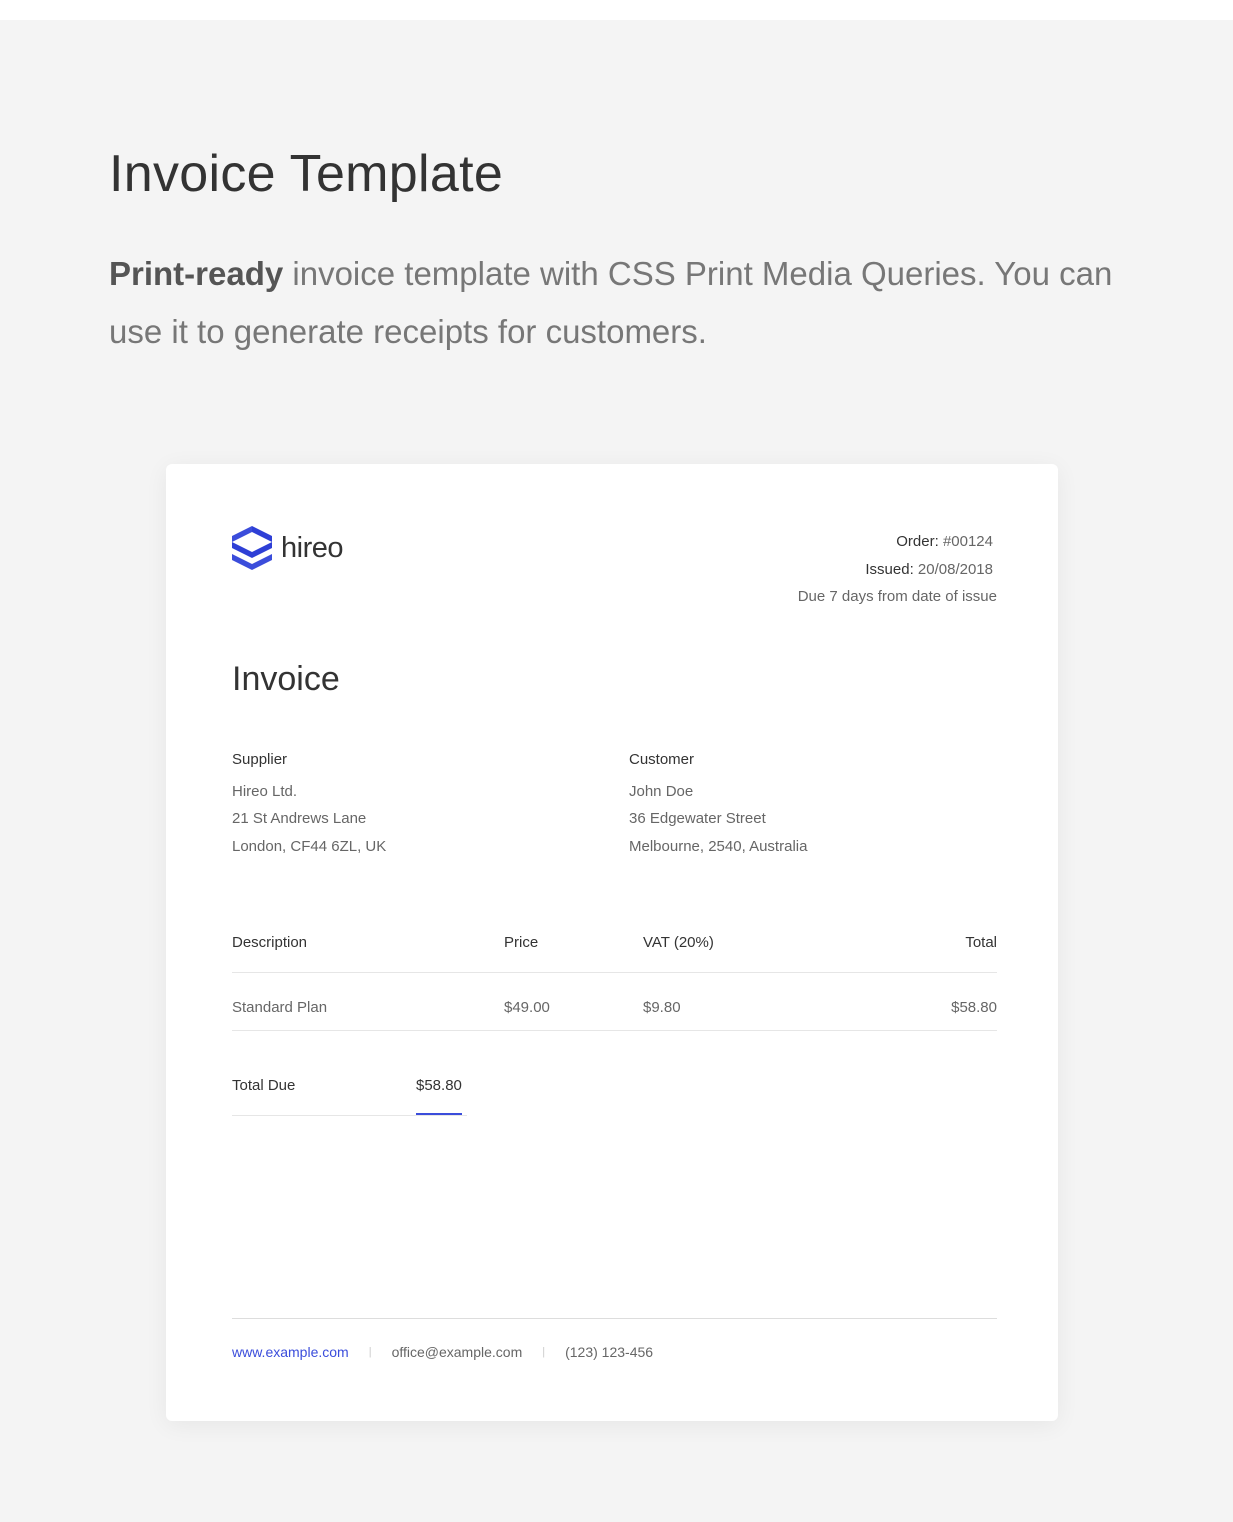 This screenshot has width=1233, height=1522. I want to click on header-description: Description, so click(270, 942).